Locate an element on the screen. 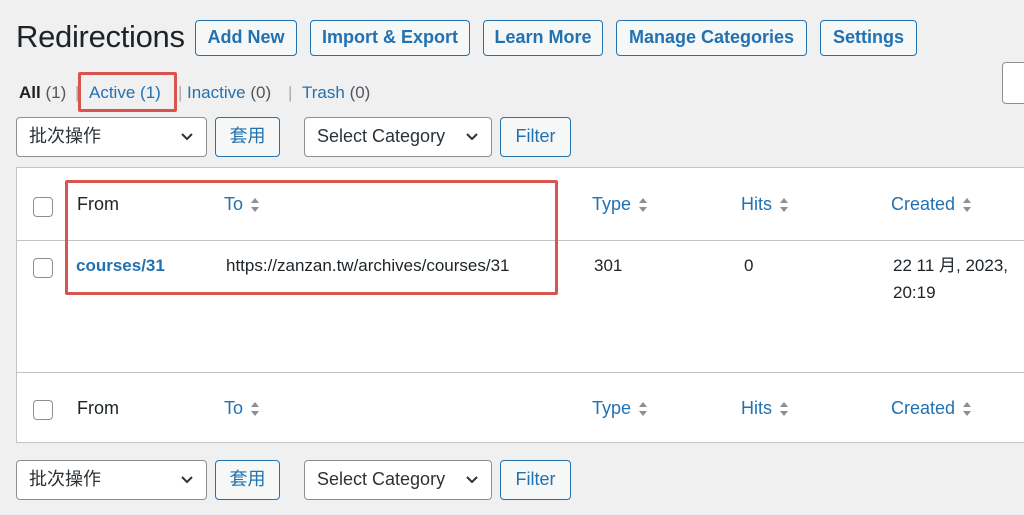  view-inactive-label: Inactive is located at coordinates (216, 92).